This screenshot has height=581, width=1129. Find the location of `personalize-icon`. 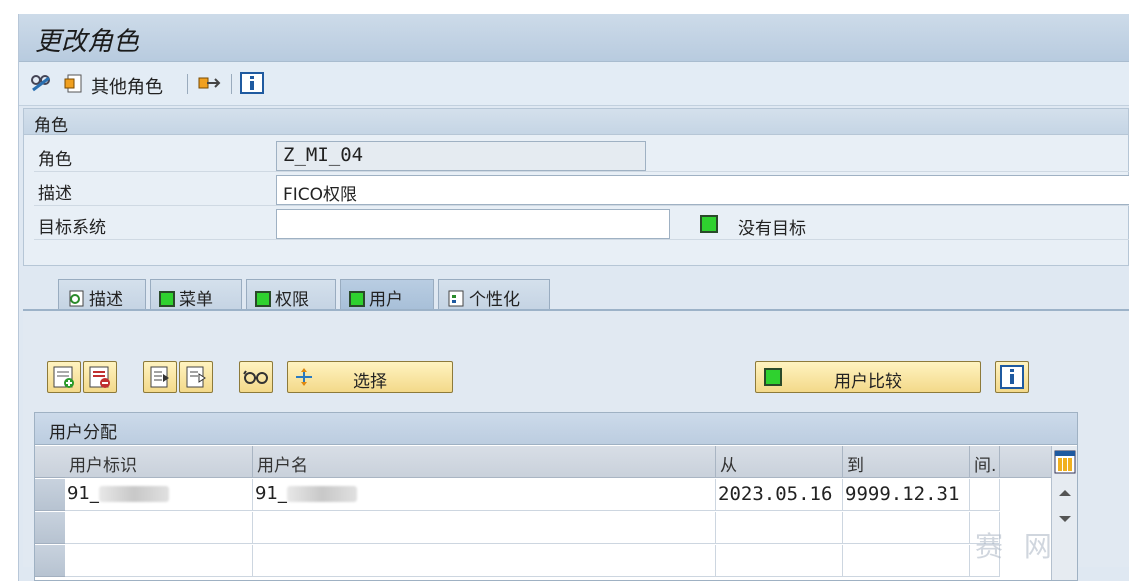

personalize-icon is located at coordinates (456, 298).